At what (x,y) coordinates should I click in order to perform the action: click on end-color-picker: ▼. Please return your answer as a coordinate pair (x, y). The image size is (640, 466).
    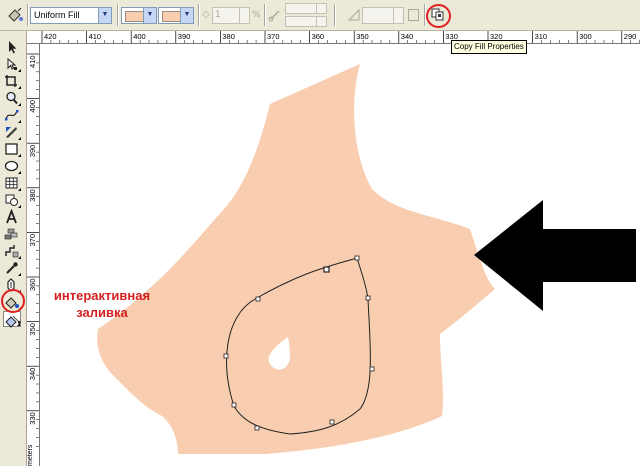
    Looking at the image, I should click on (176, 15).